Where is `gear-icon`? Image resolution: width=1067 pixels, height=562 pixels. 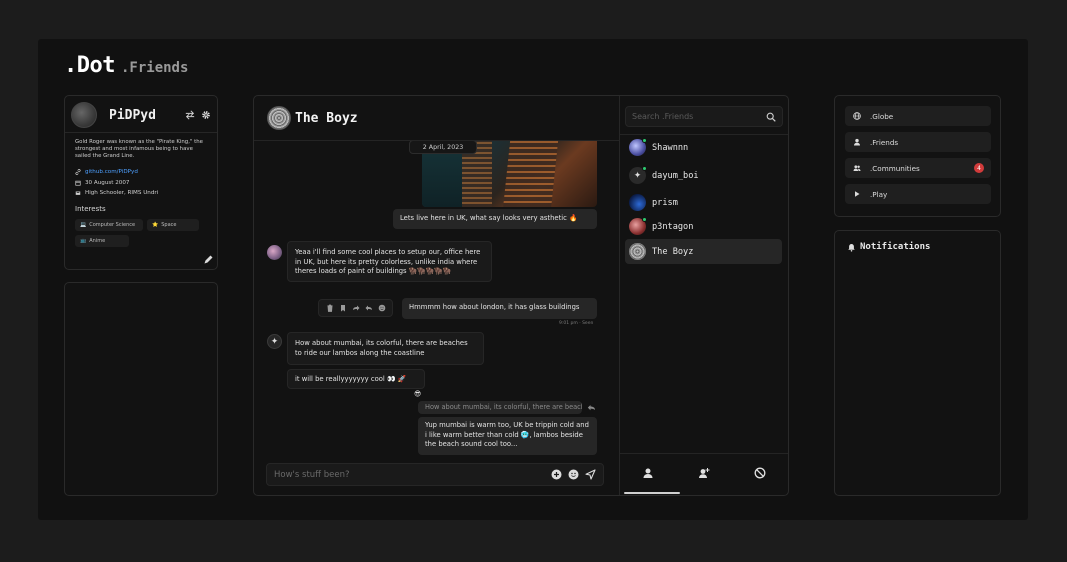 gear-icon is located at coordinates (206, 115).